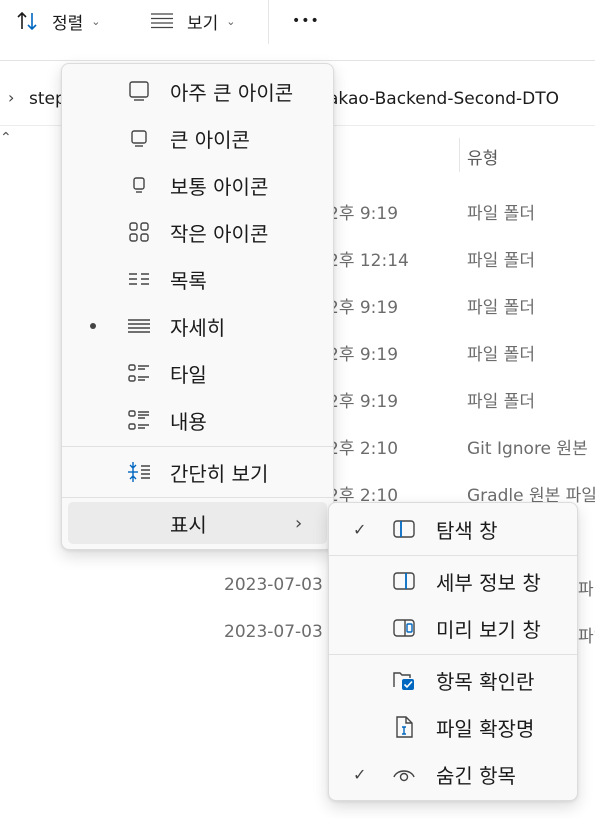  Describe the element at coordinates (6, 138) in the screenshot. I see `chevron-up-icon: ⌃` at that location.